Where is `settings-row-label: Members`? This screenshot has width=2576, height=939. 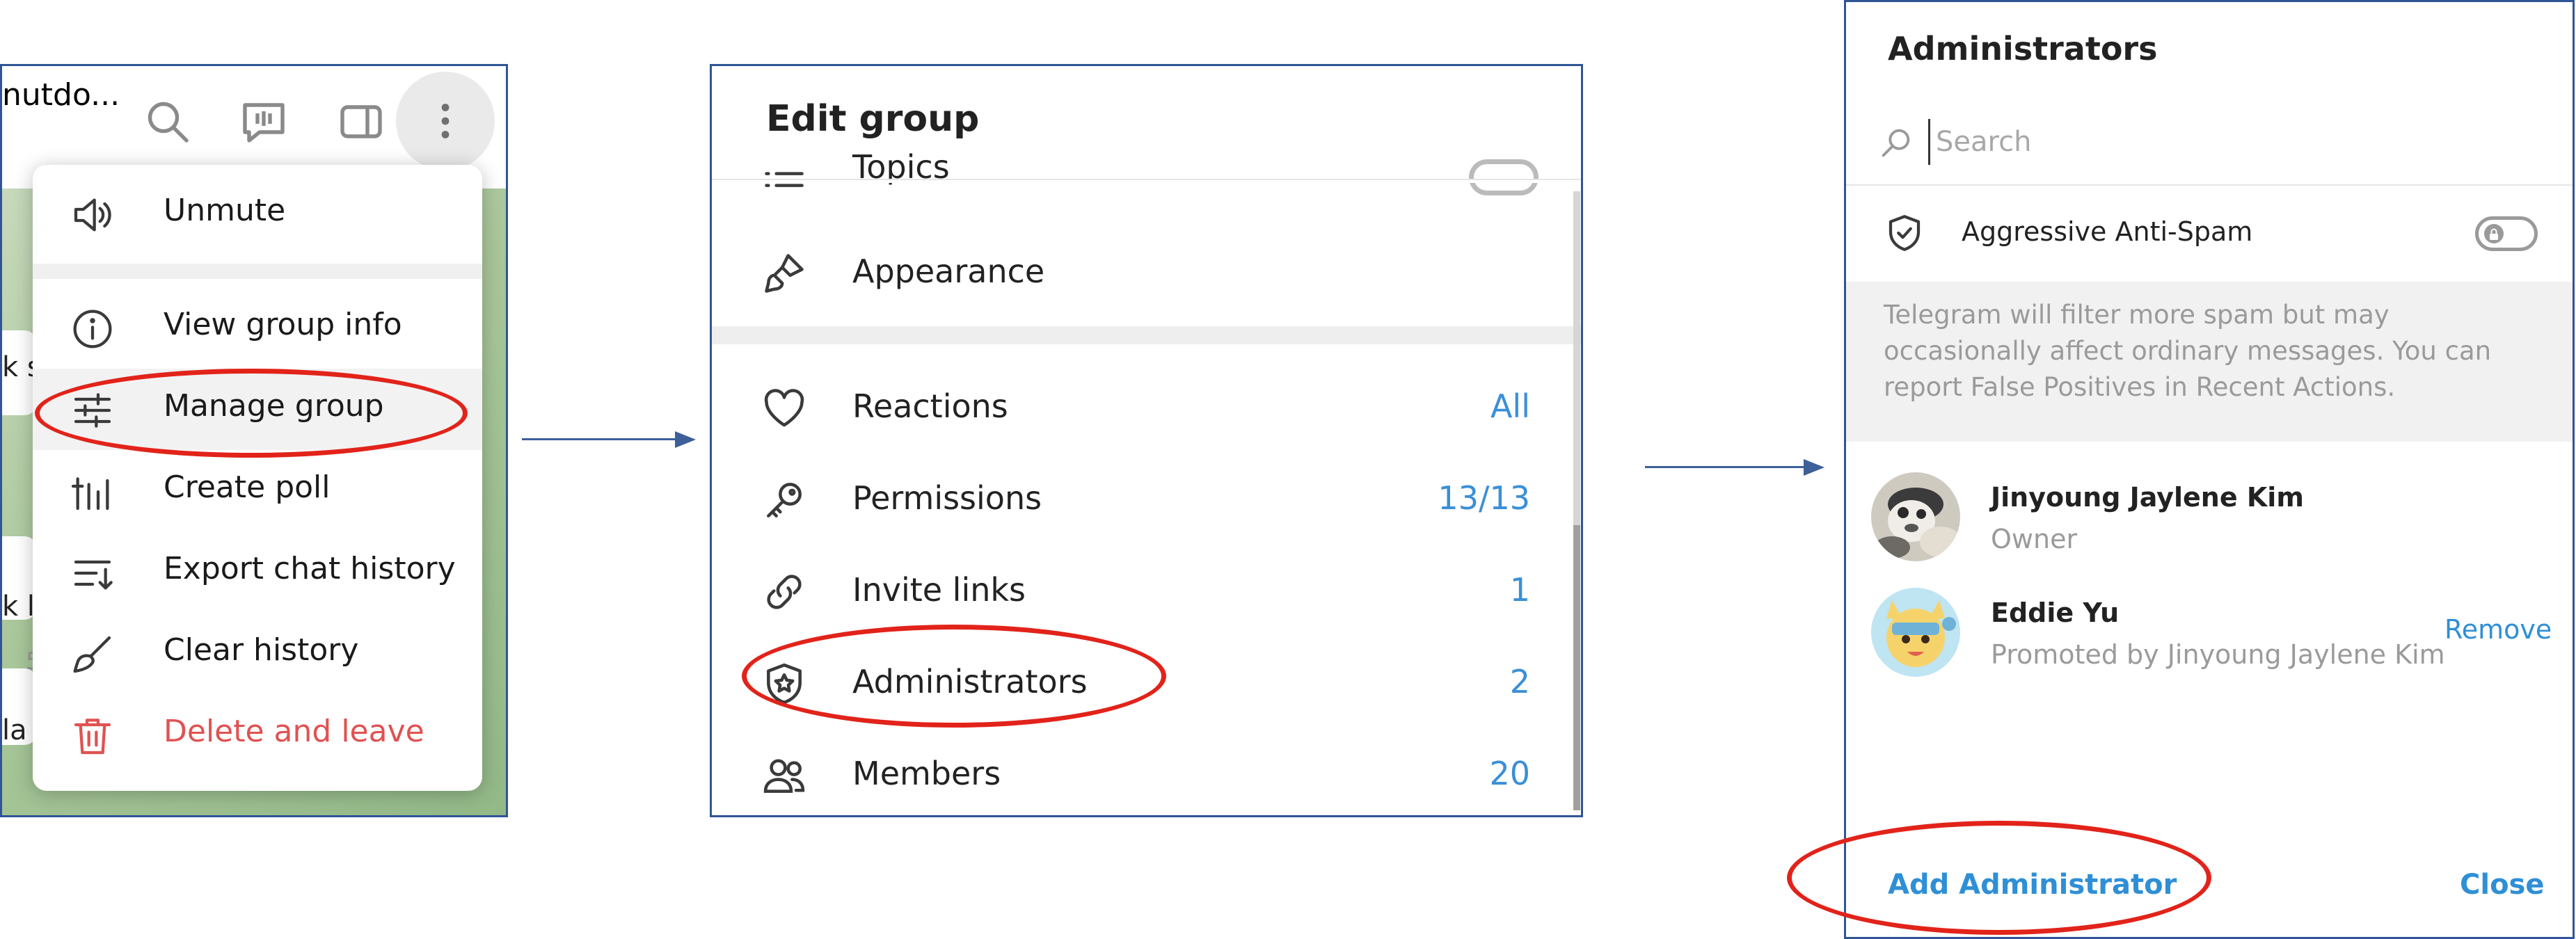
settings-row-label: Members is located at coordinates (926, 773).